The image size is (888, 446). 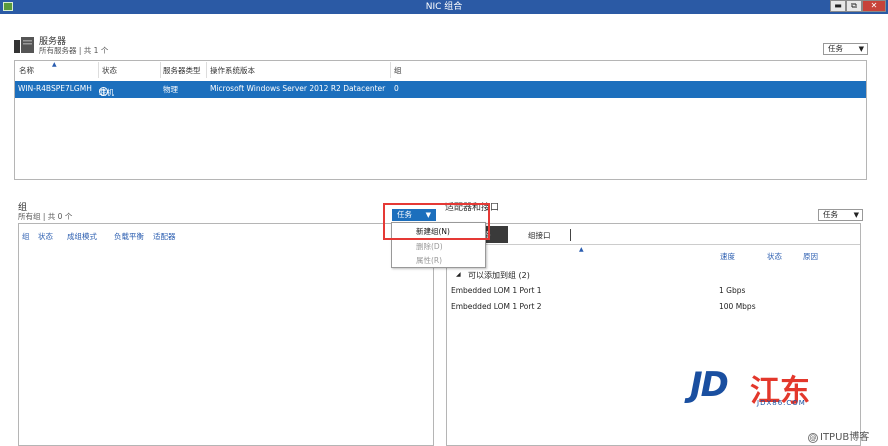 I want to click on server-type: 物理, so click(x=170, y=89).